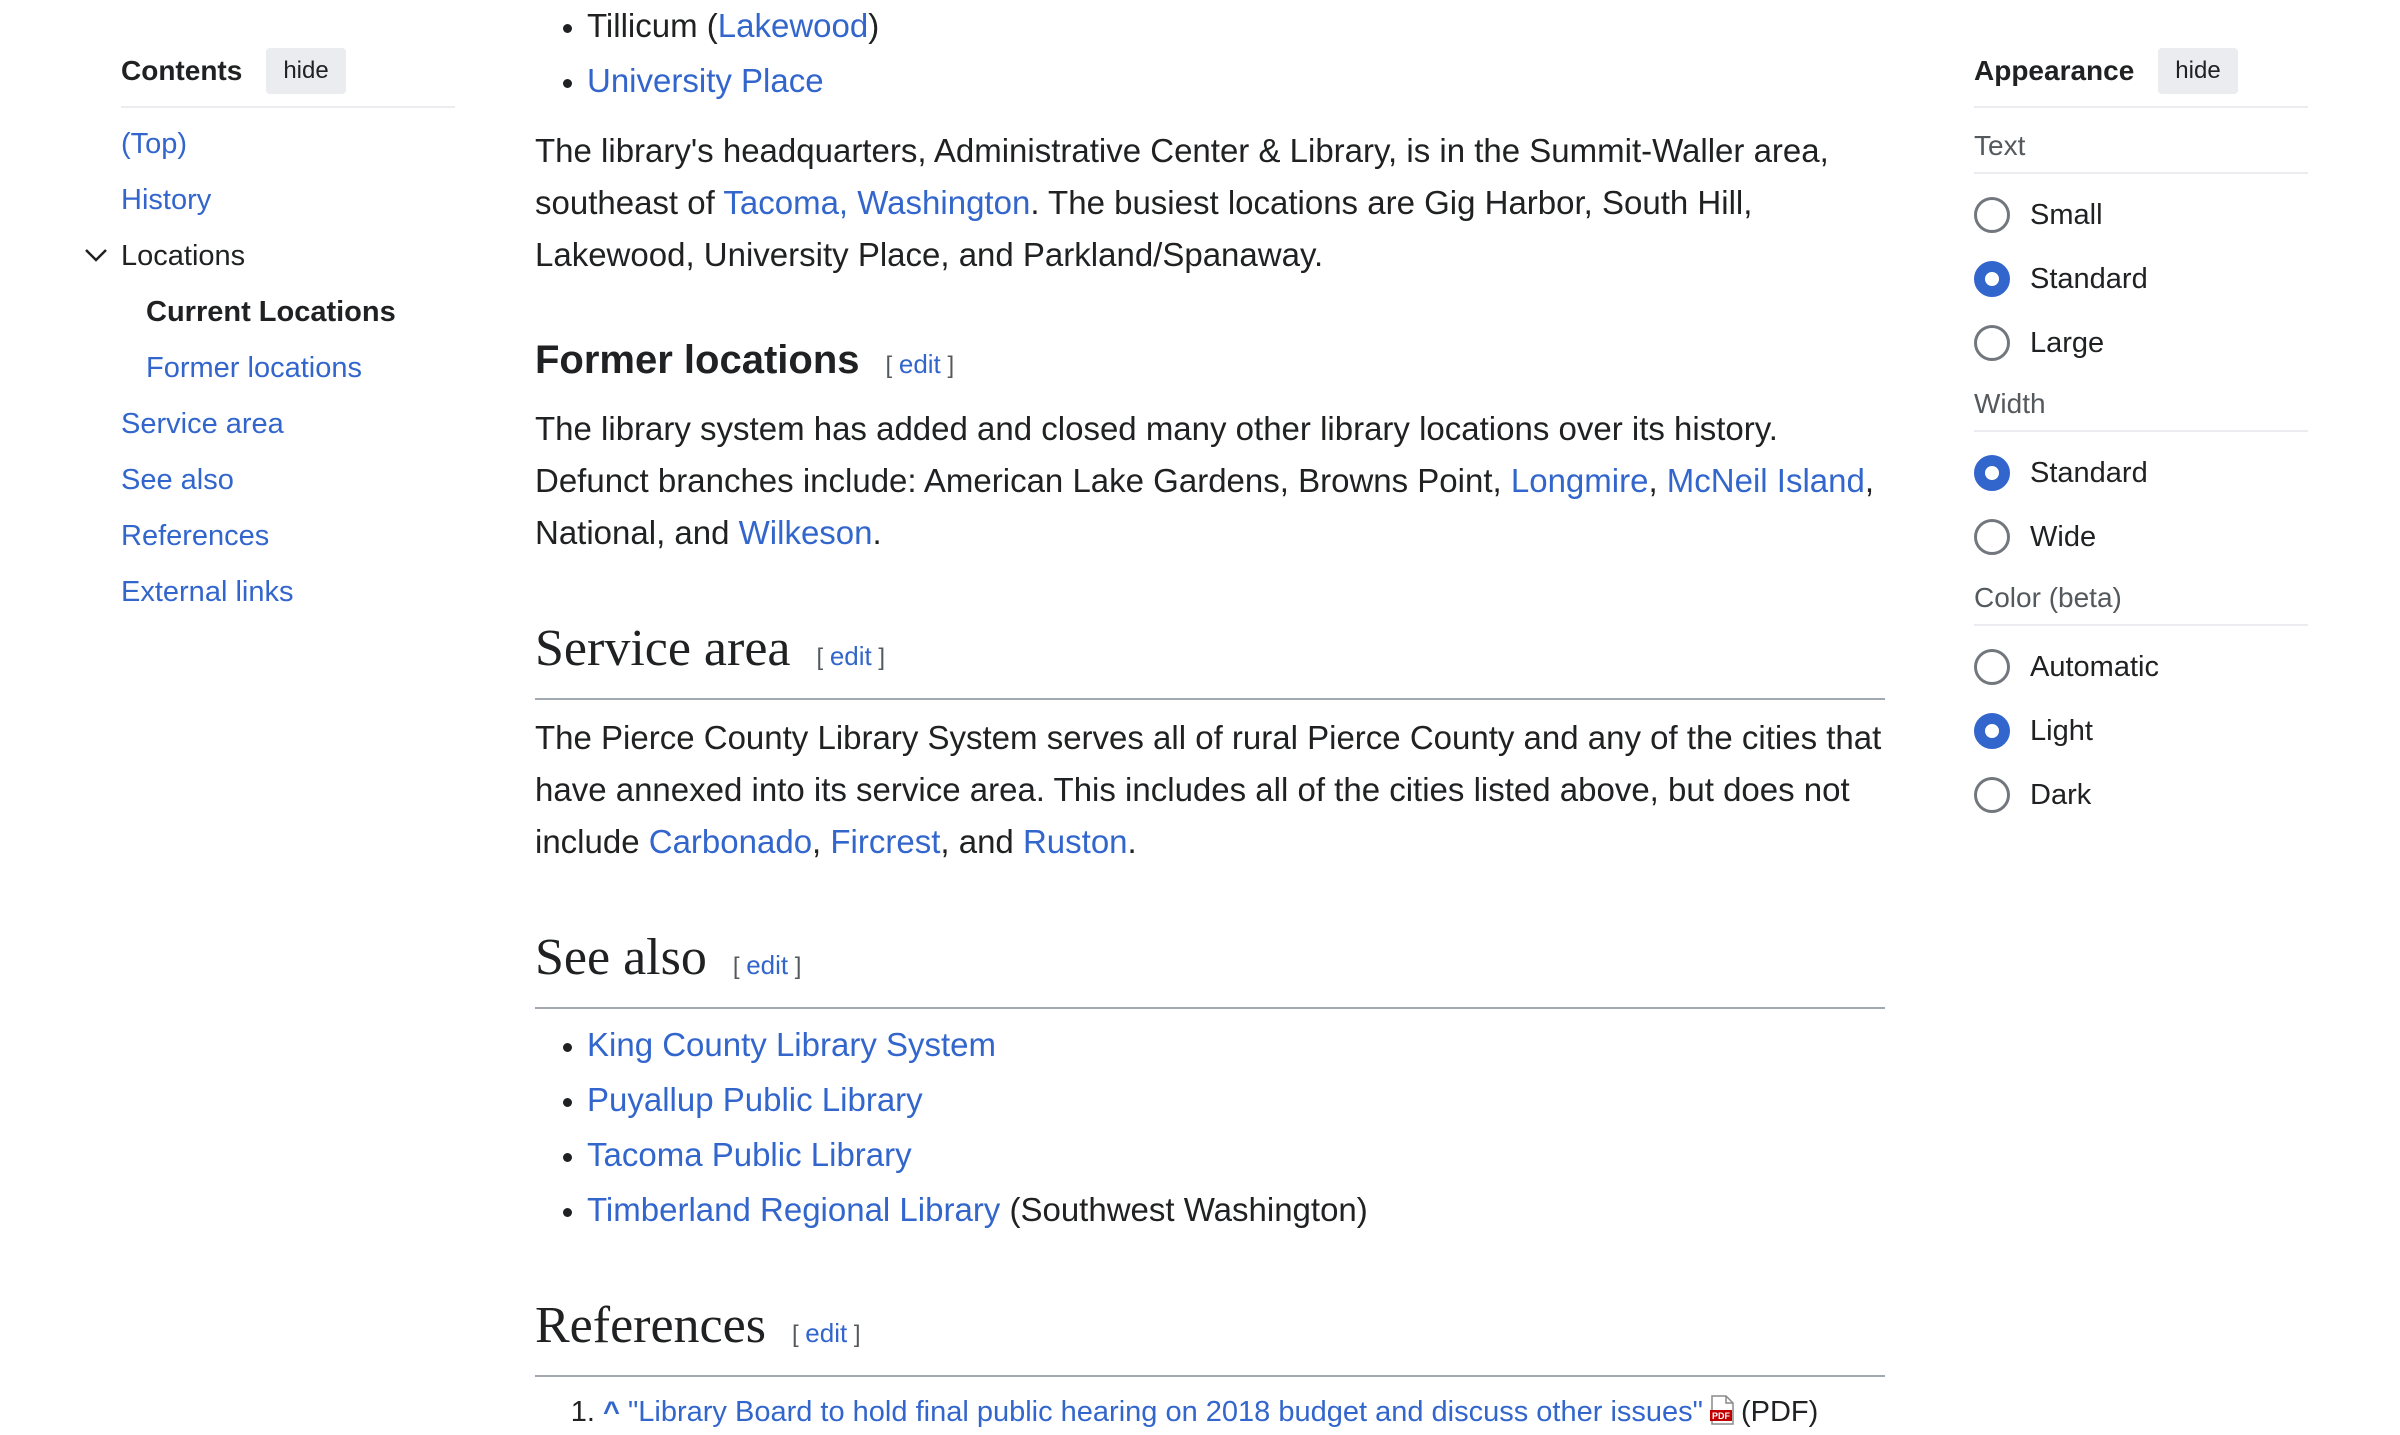 The height and width of the screenshot is (1435, 2400). Describe the element at coordinates (207, 592) in the screenshot. I see `toc-link-external-links: External links` at that location.